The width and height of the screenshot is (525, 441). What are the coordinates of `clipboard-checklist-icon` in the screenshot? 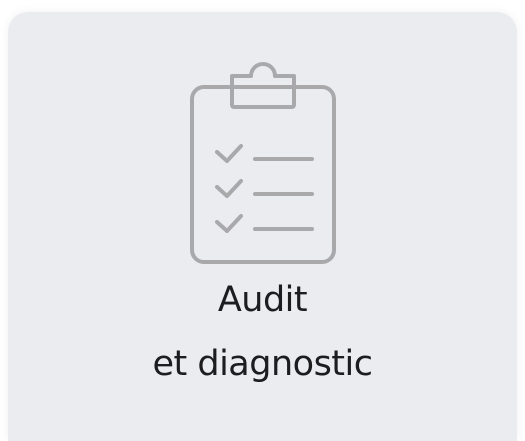 It's located at (263, 163).